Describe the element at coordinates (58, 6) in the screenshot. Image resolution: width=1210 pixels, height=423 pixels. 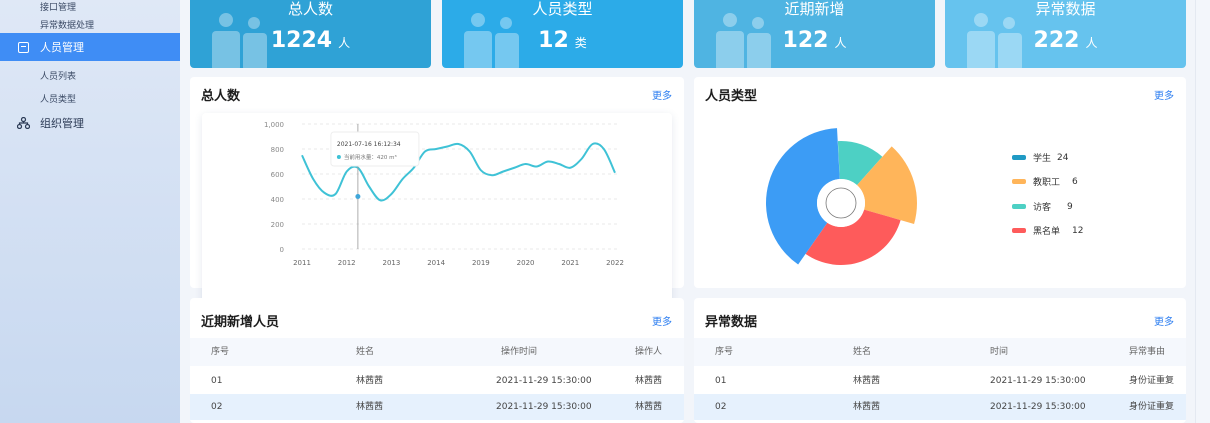
I see `sidebar-item-interface: 接口管理` at that location.